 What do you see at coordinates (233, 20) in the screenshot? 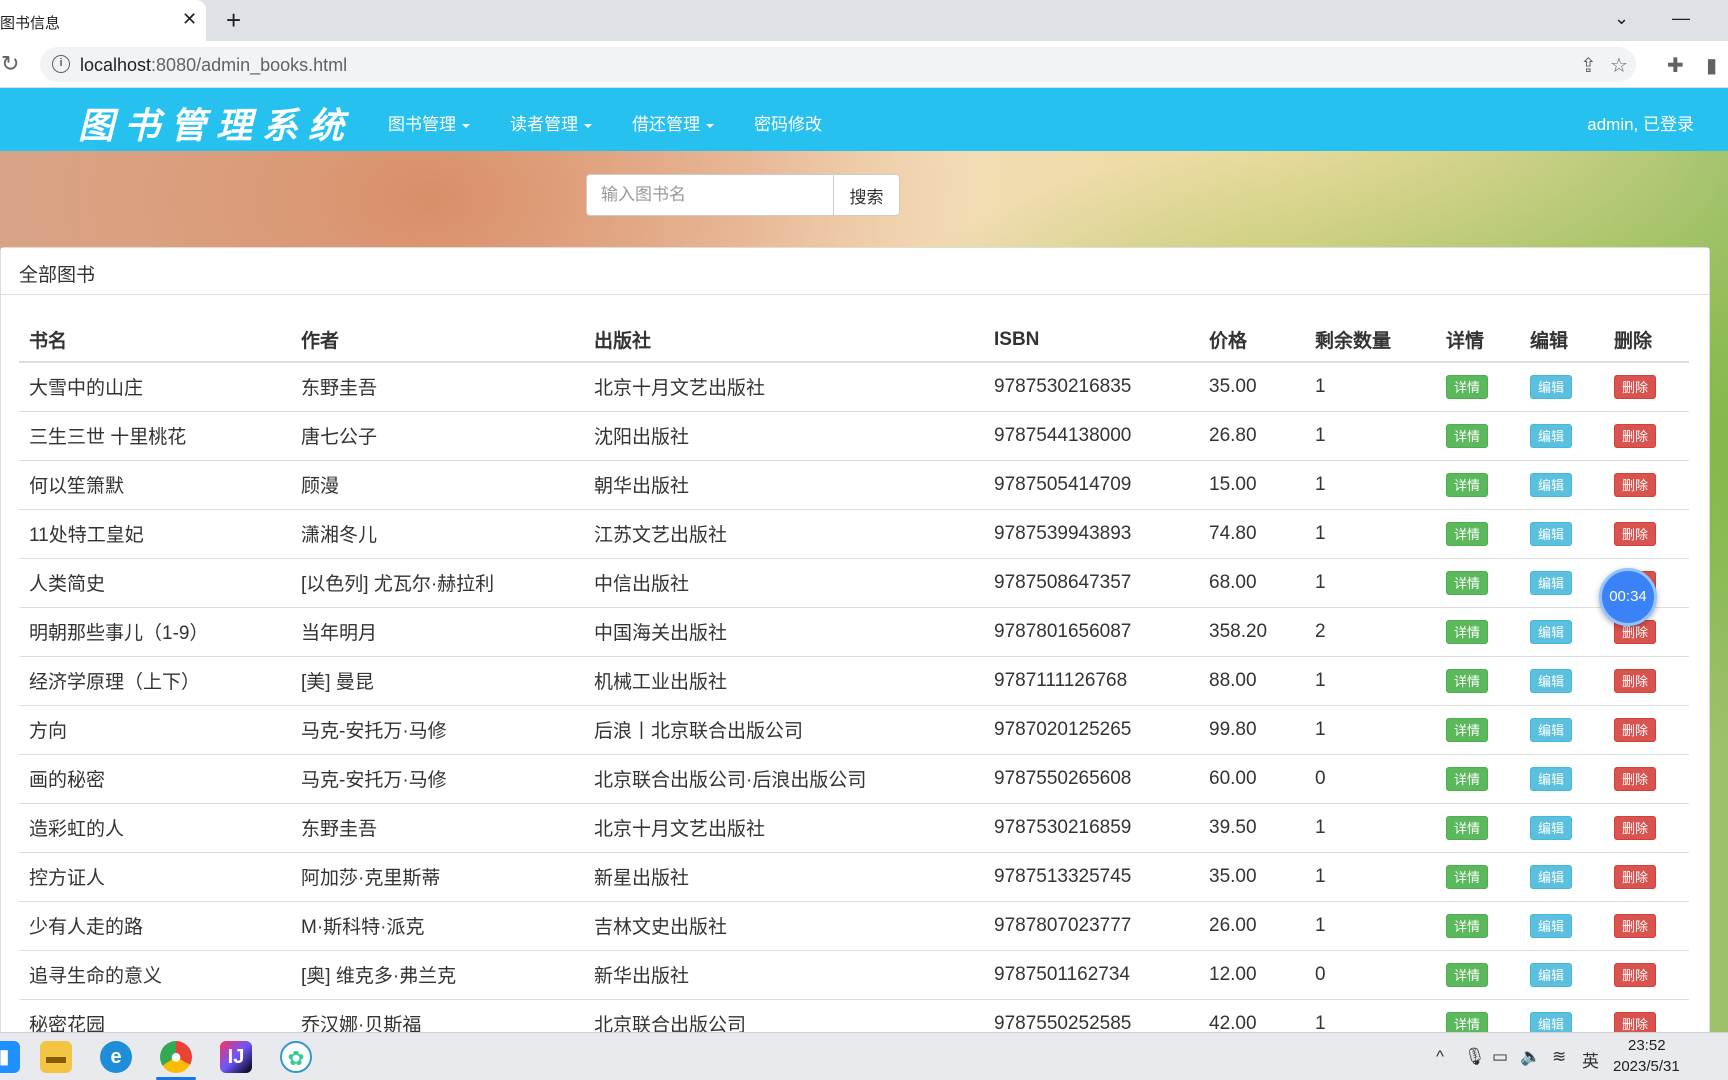
I see `new-tab-icon: +` at bounding box center [233, 20].